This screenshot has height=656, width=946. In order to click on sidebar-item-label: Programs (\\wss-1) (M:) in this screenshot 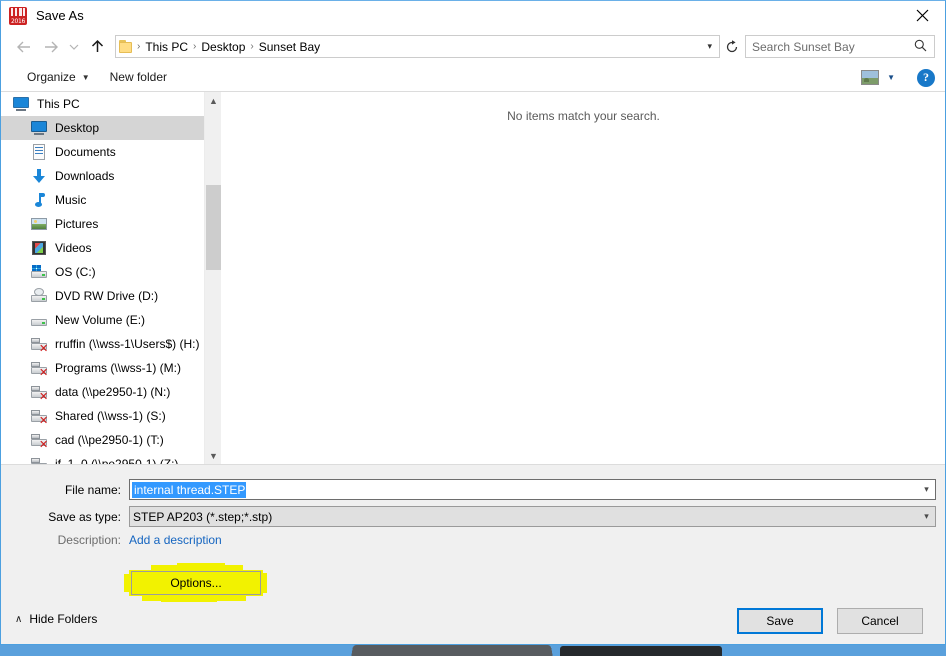, I will do `click(118, 368)`.